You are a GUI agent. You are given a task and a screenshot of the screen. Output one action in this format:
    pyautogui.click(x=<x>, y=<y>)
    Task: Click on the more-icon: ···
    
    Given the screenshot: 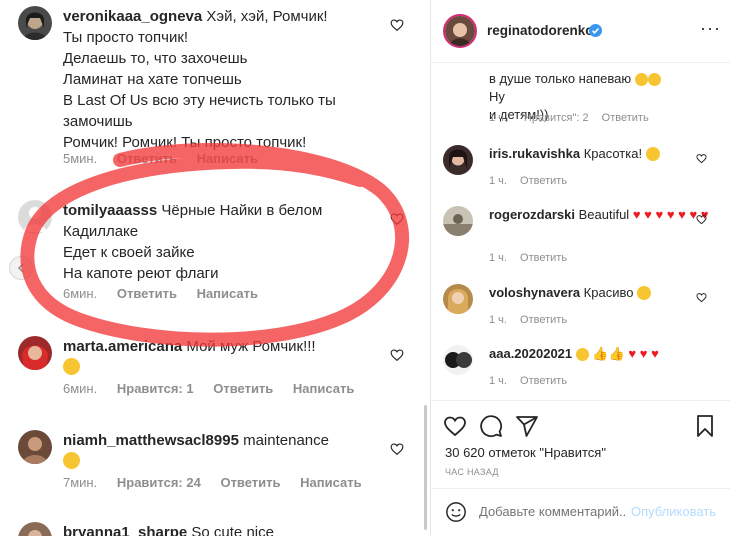 What is the action you would take?
    pyautogui.click(x=710, y=28)
    